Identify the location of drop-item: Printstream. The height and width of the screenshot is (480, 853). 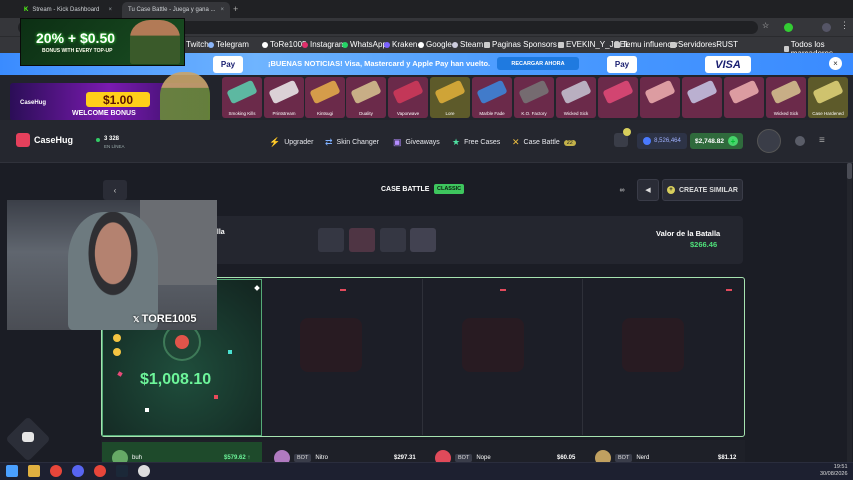
(284, 97).